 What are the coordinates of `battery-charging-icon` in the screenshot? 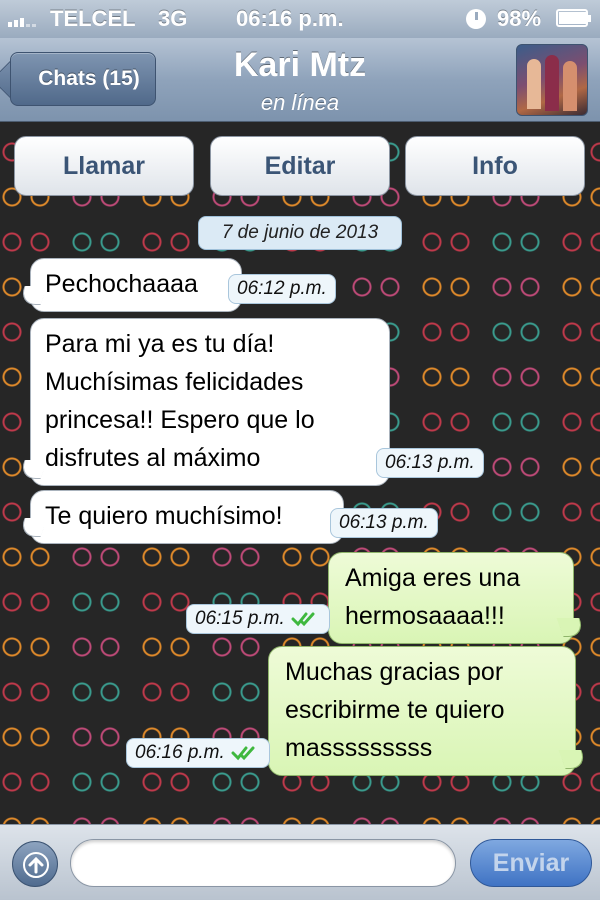 It's located at (573, 18).